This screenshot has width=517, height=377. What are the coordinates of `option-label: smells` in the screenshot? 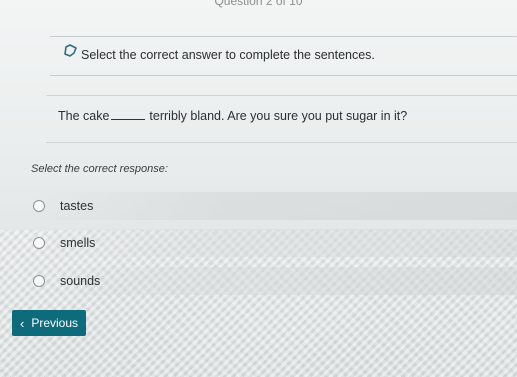 It's located at (78, 243).